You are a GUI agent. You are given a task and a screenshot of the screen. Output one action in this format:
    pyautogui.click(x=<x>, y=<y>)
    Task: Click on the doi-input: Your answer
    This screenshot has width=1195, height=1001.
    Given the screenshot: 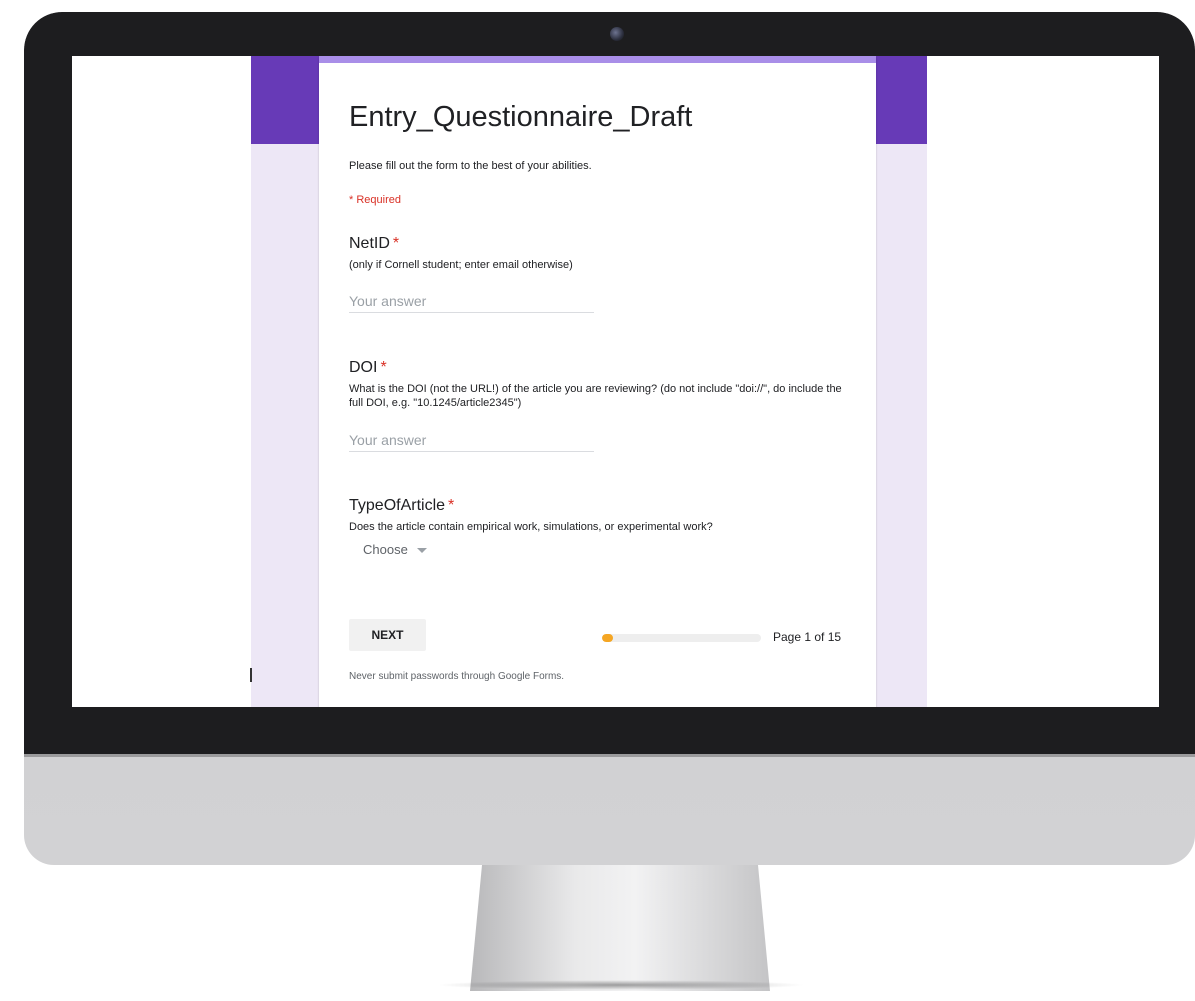 What is the action you would take?
    pyautogui.click(x=471, y=442)
    